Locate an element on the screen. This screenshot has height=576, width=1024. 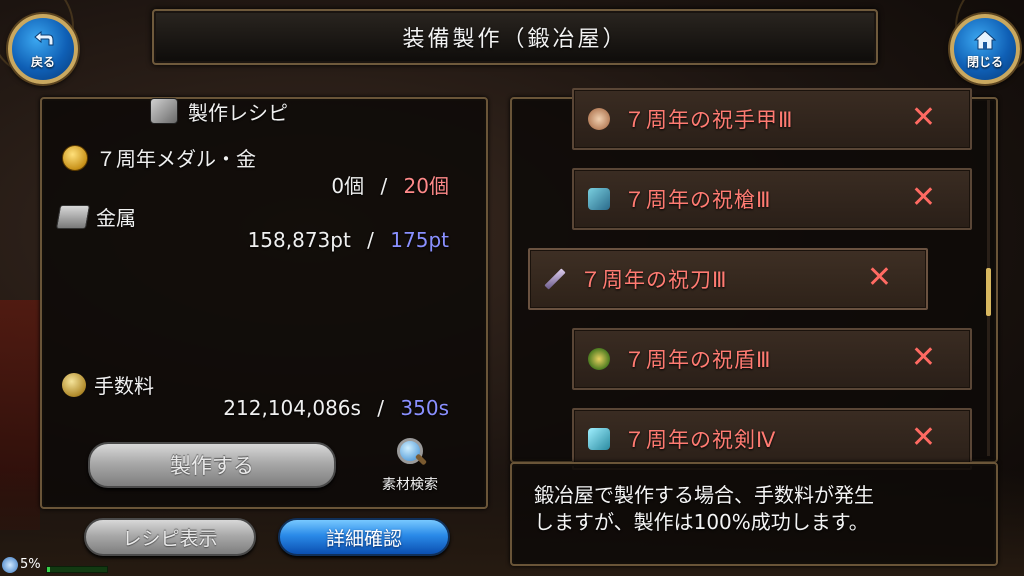
item-name: ７周年の祝刀Ⅲ is located at coordinates (654, 280).